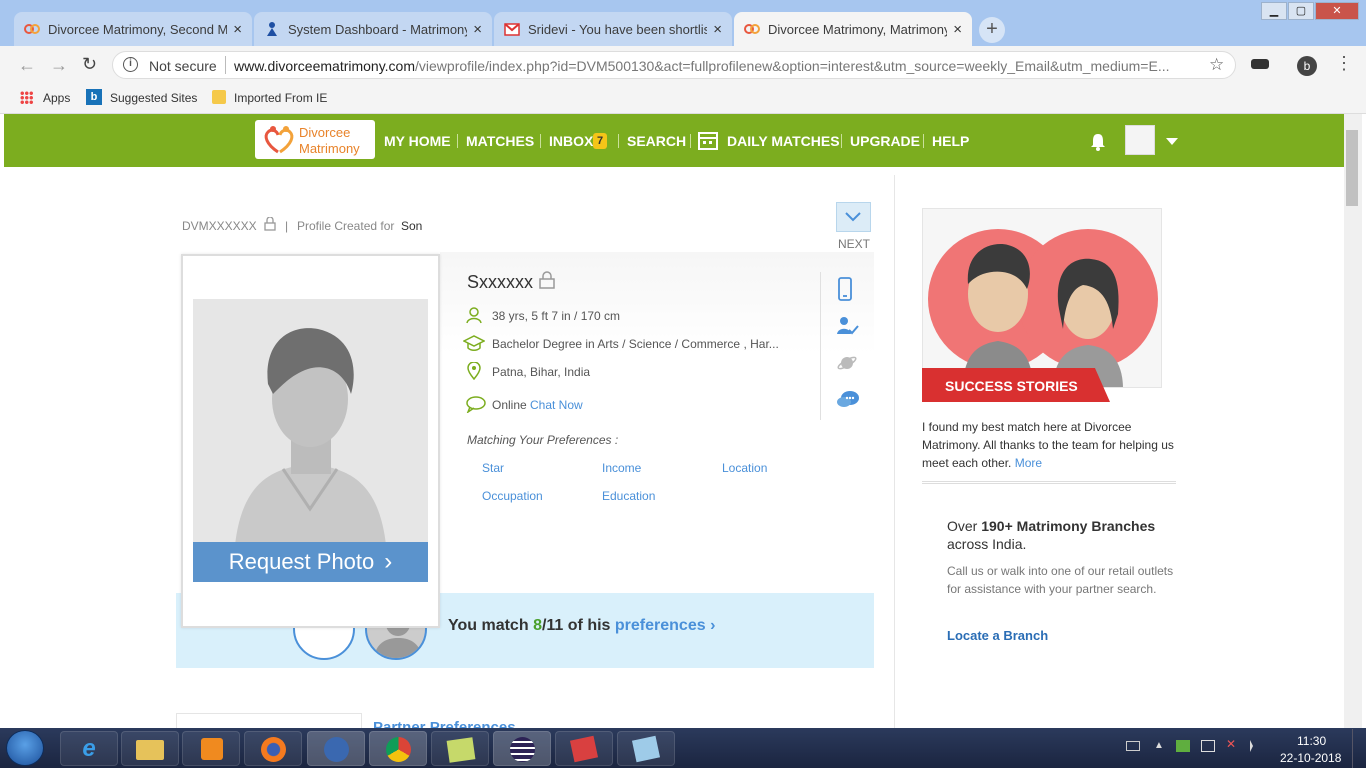 The width and height of the screenshot is (1366, 768). Describe the element at coordinates (1307, 66) in the screenshot. I see `profile-avatar: b` at that location.